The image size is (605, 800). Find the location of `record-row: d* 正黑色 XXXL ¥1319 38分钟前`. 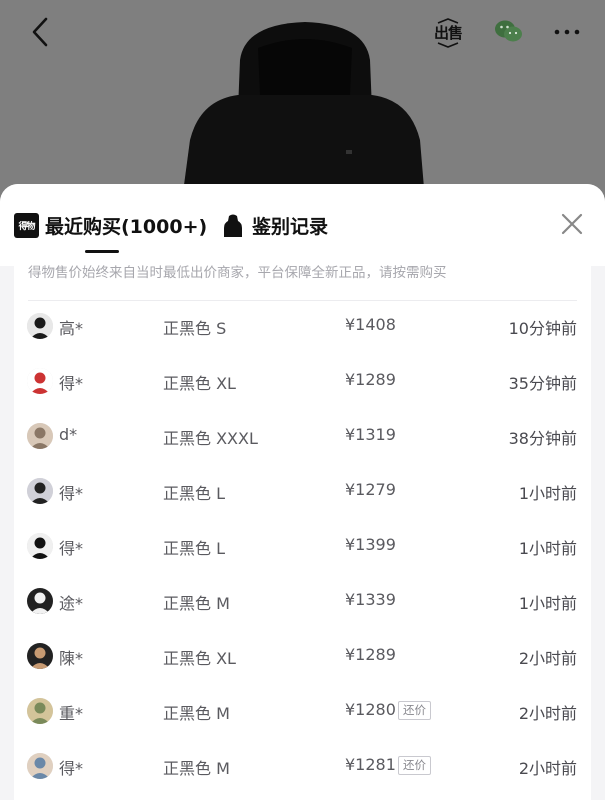

record-row: d* 正黑色 XXXL ¥1319 38分钟前 is located at coordinates (302, 438).